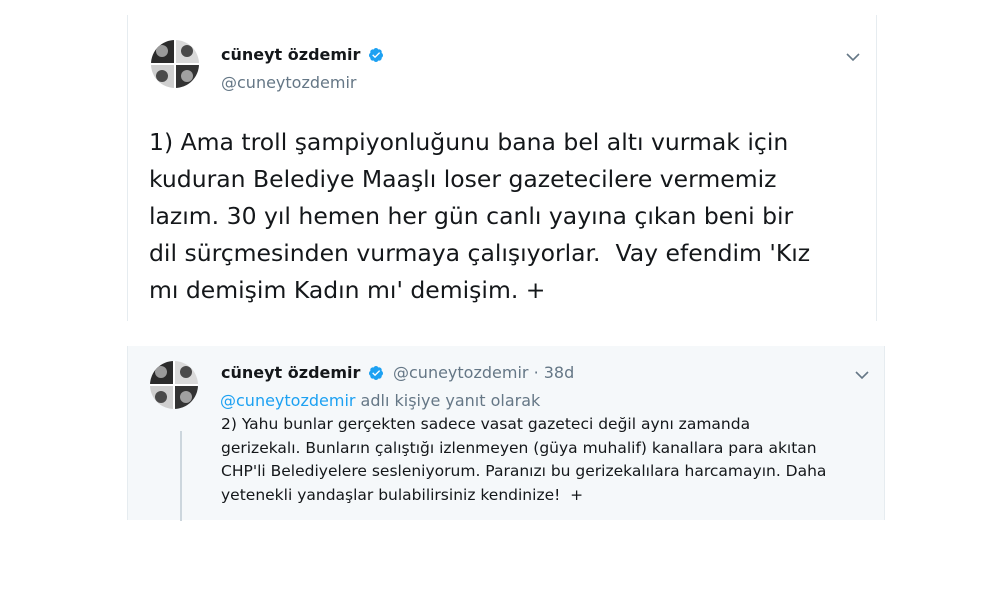  Describe the element at coordinates (559, 372) in the screenshot. I see `timestamp: 38d` at that location.